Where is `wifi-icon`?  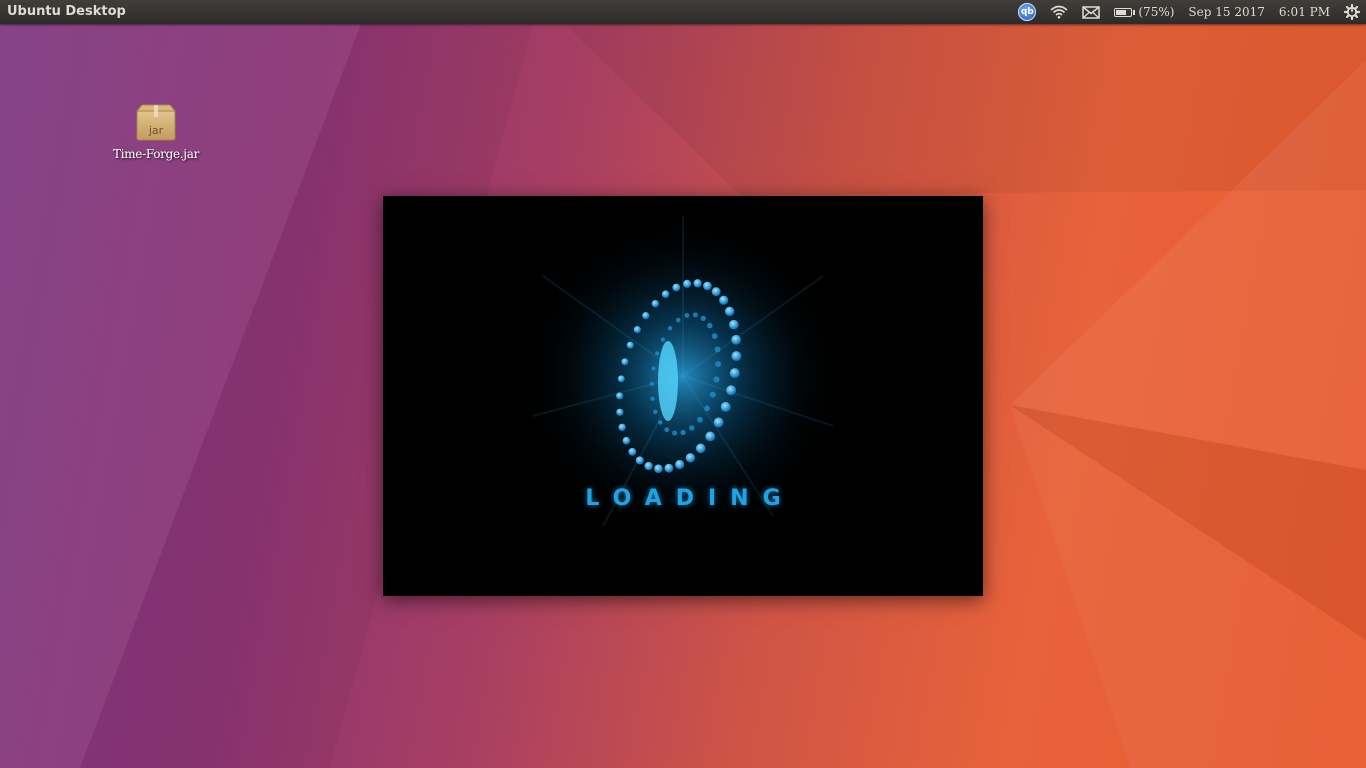
wifi-icon is located at coordinates (1059, 12).